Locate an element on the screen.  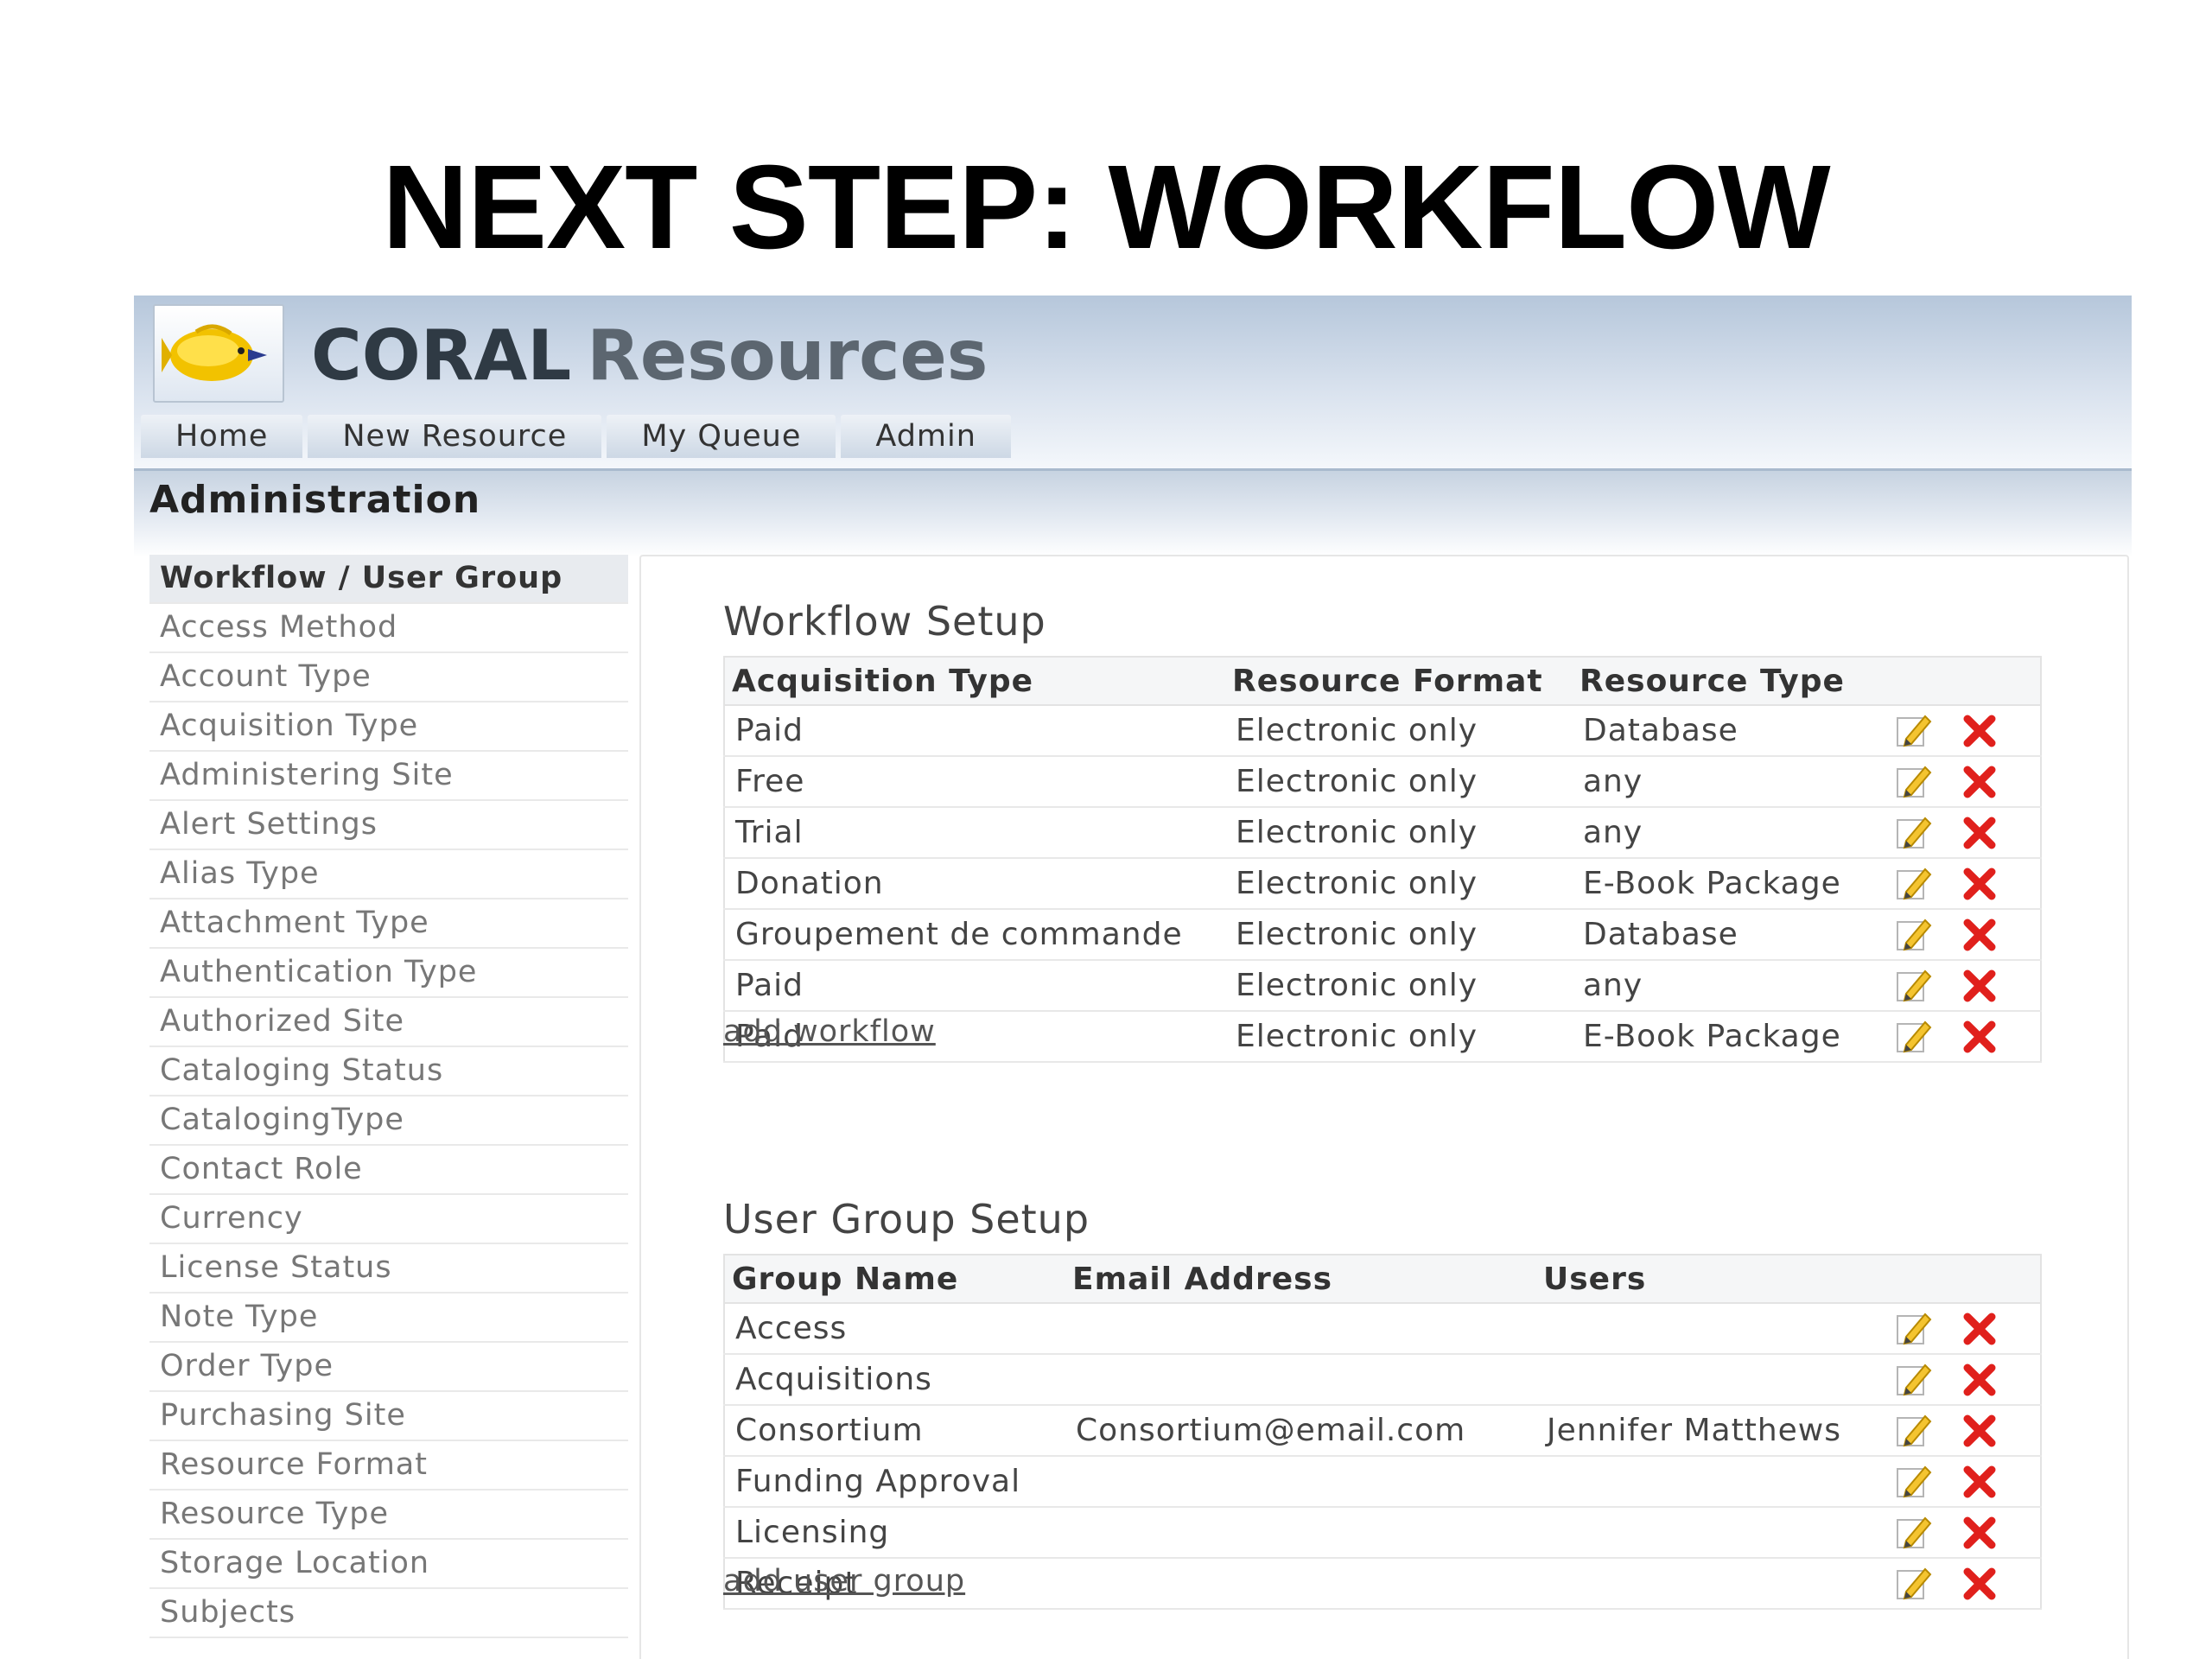
table-cell: Jennifer Matthews is located at coordinates (1715, 1431).